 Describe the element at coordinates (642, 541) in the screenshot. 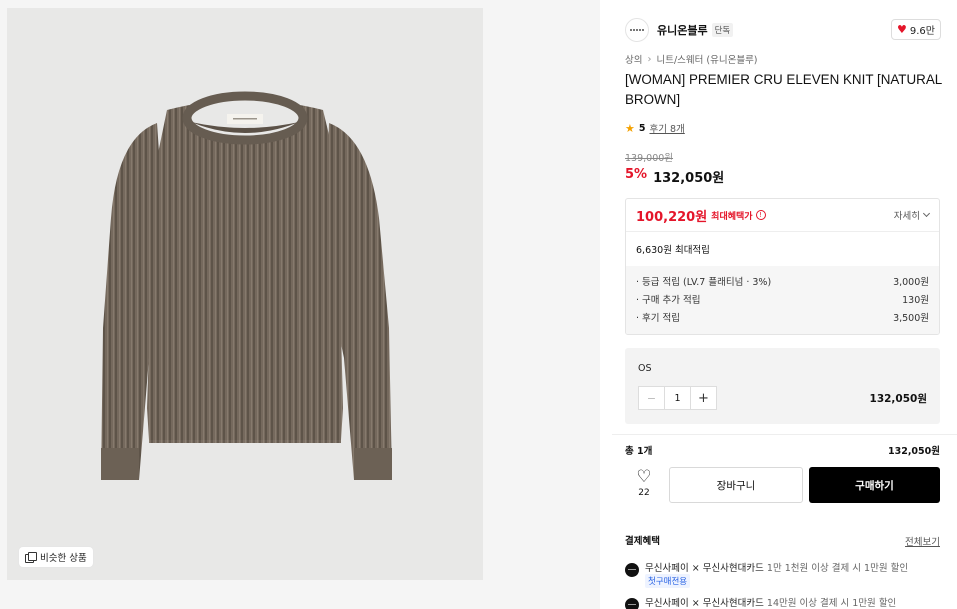

I see `payment-benefits-title: 결제혜택` at that location.